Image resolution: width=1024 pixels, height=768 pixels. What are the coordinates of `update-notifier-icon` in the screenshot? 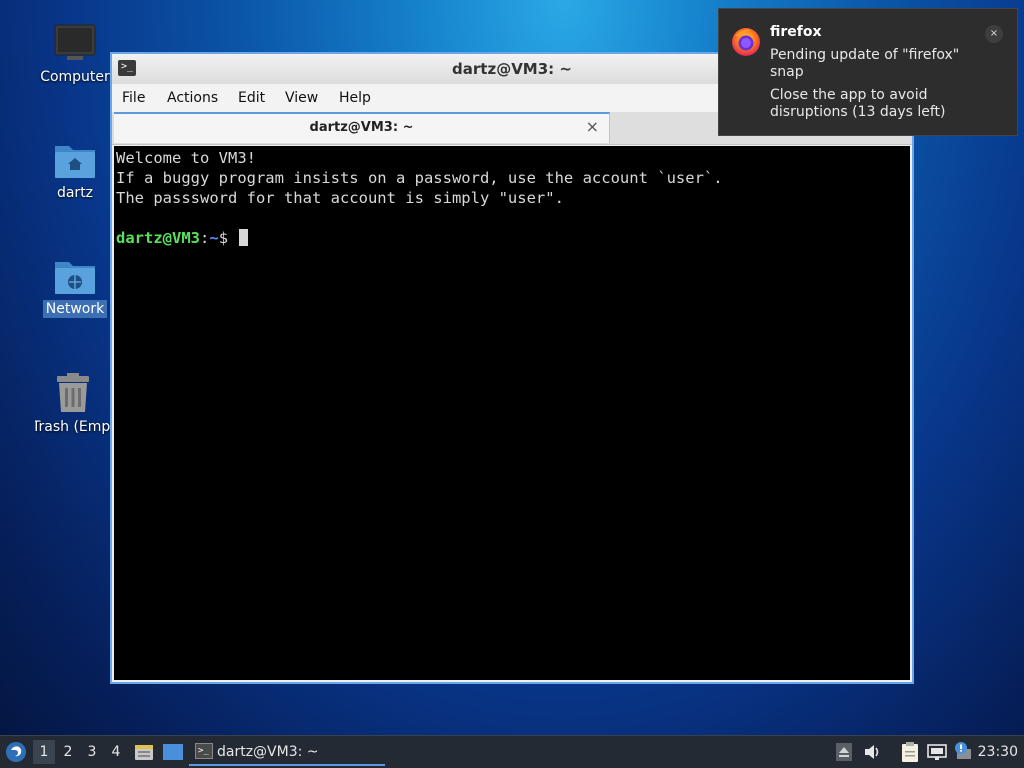 It's located at (963, 751).